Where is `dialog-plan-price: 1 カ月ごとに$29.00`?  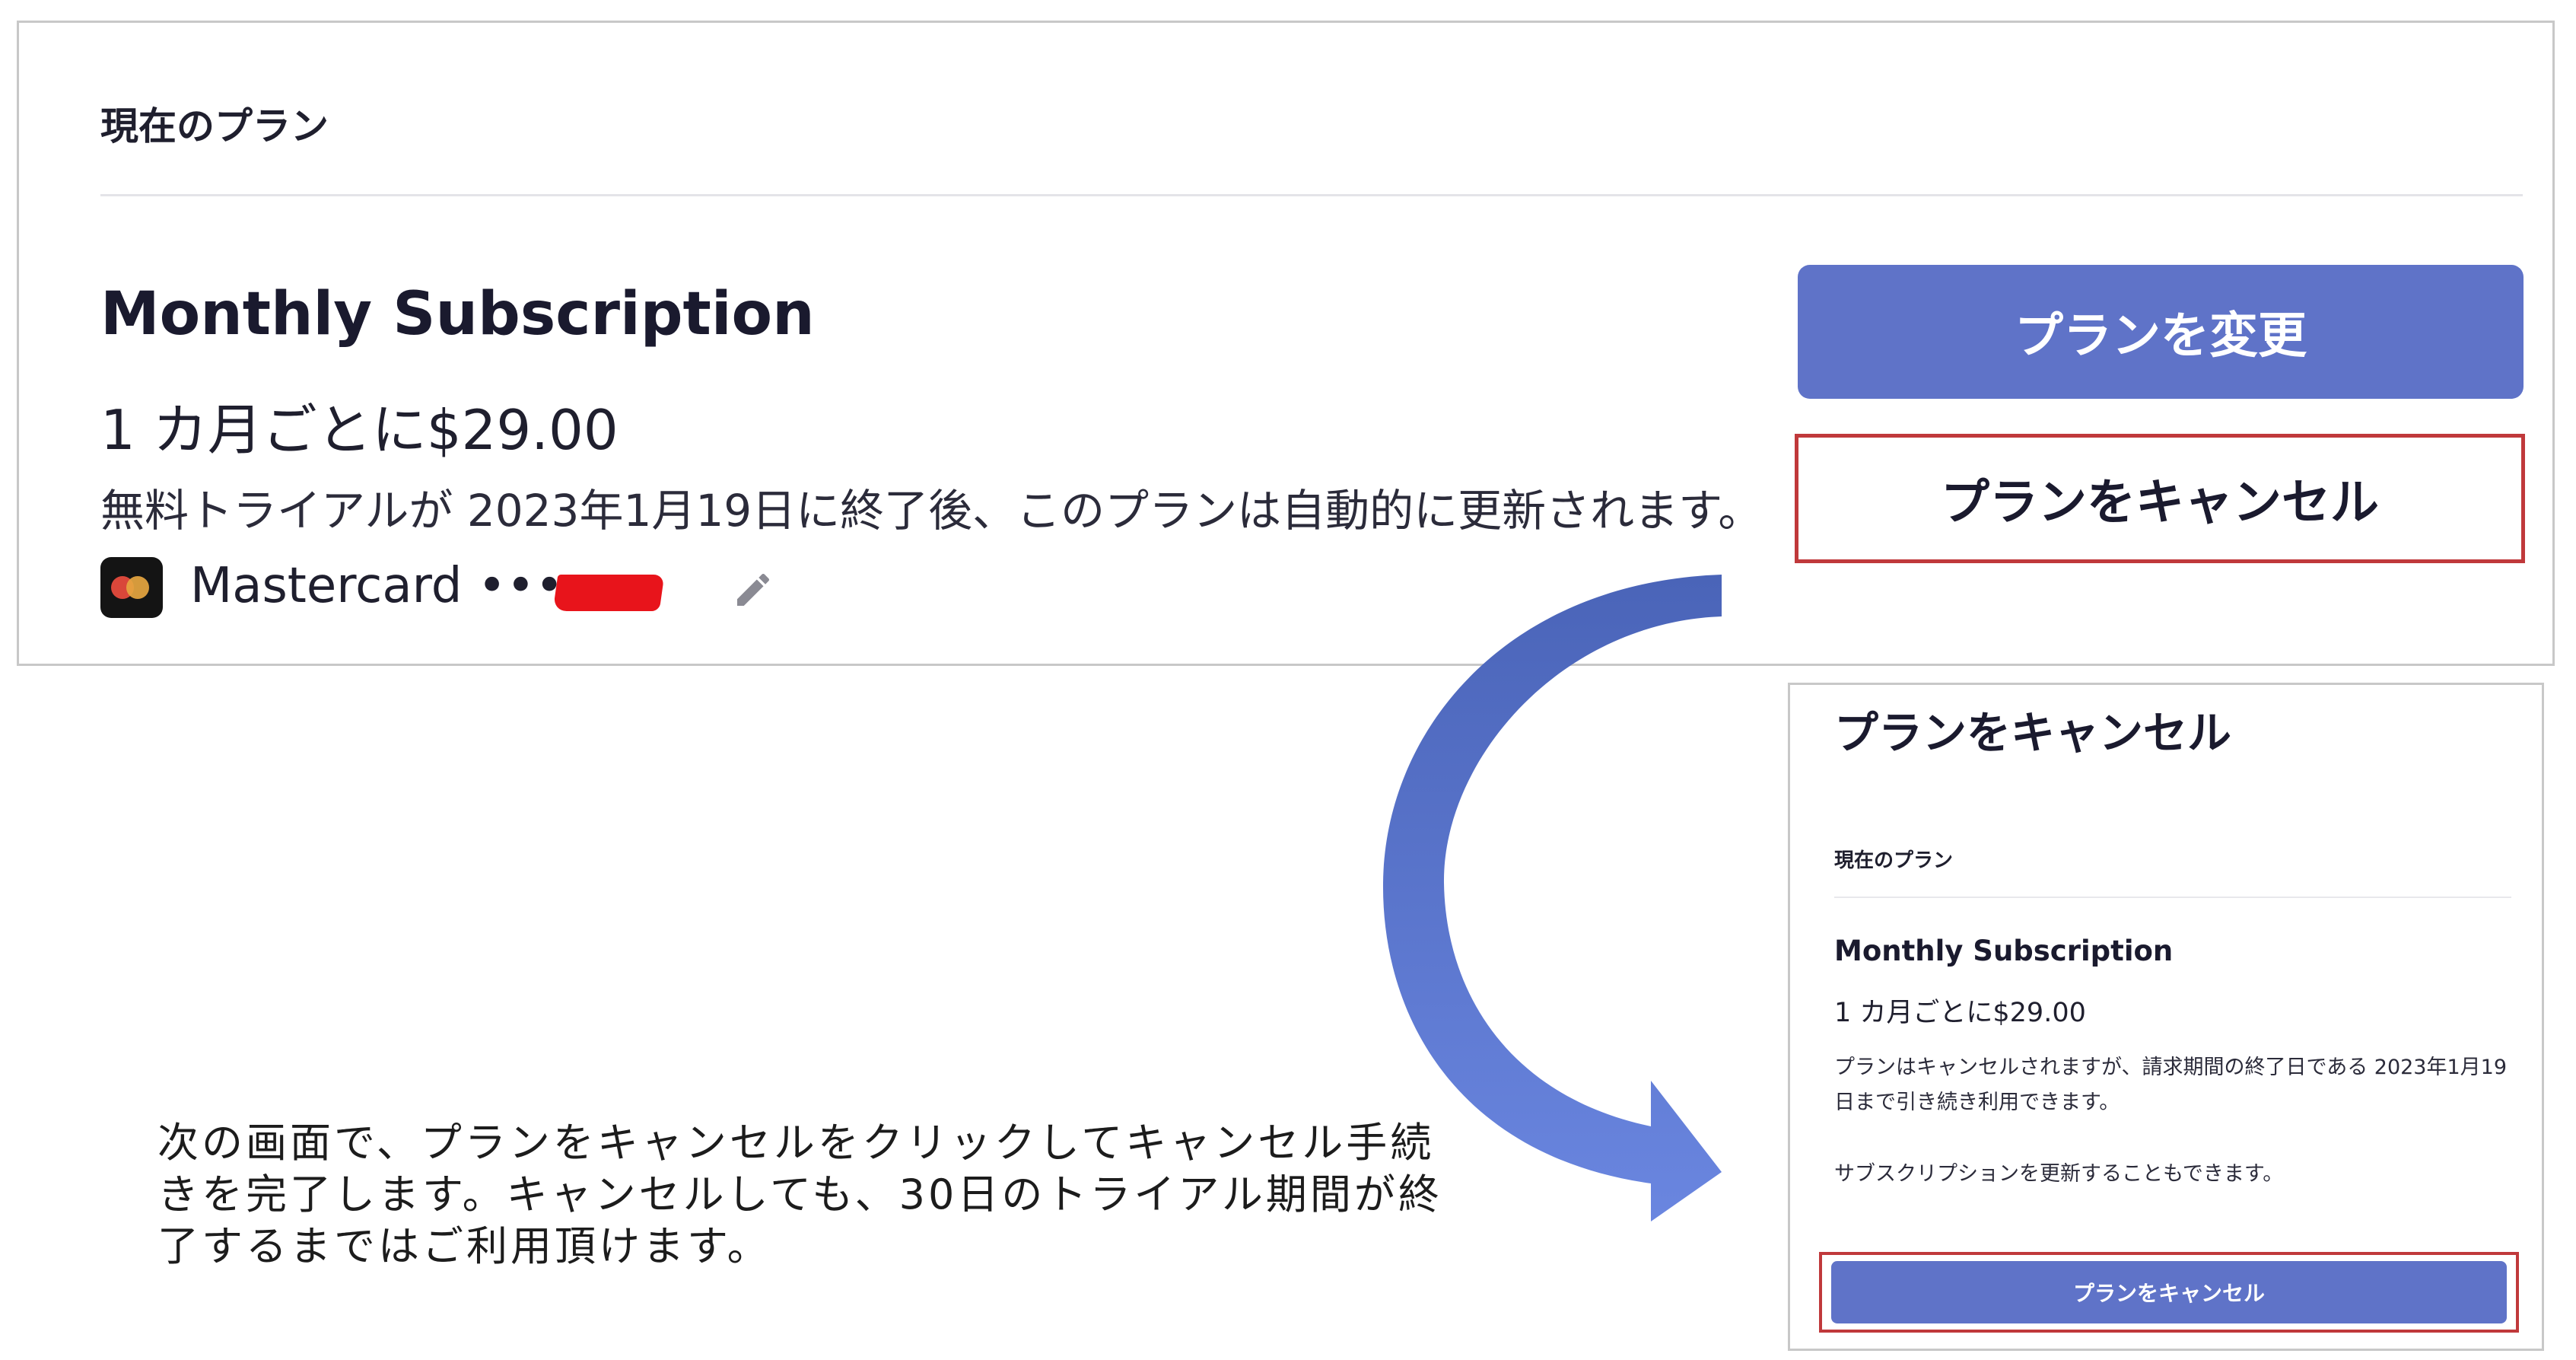
dialog-plan-price: 1 カ月ごとに$29.00 is located at coordinates (1960, 1013).